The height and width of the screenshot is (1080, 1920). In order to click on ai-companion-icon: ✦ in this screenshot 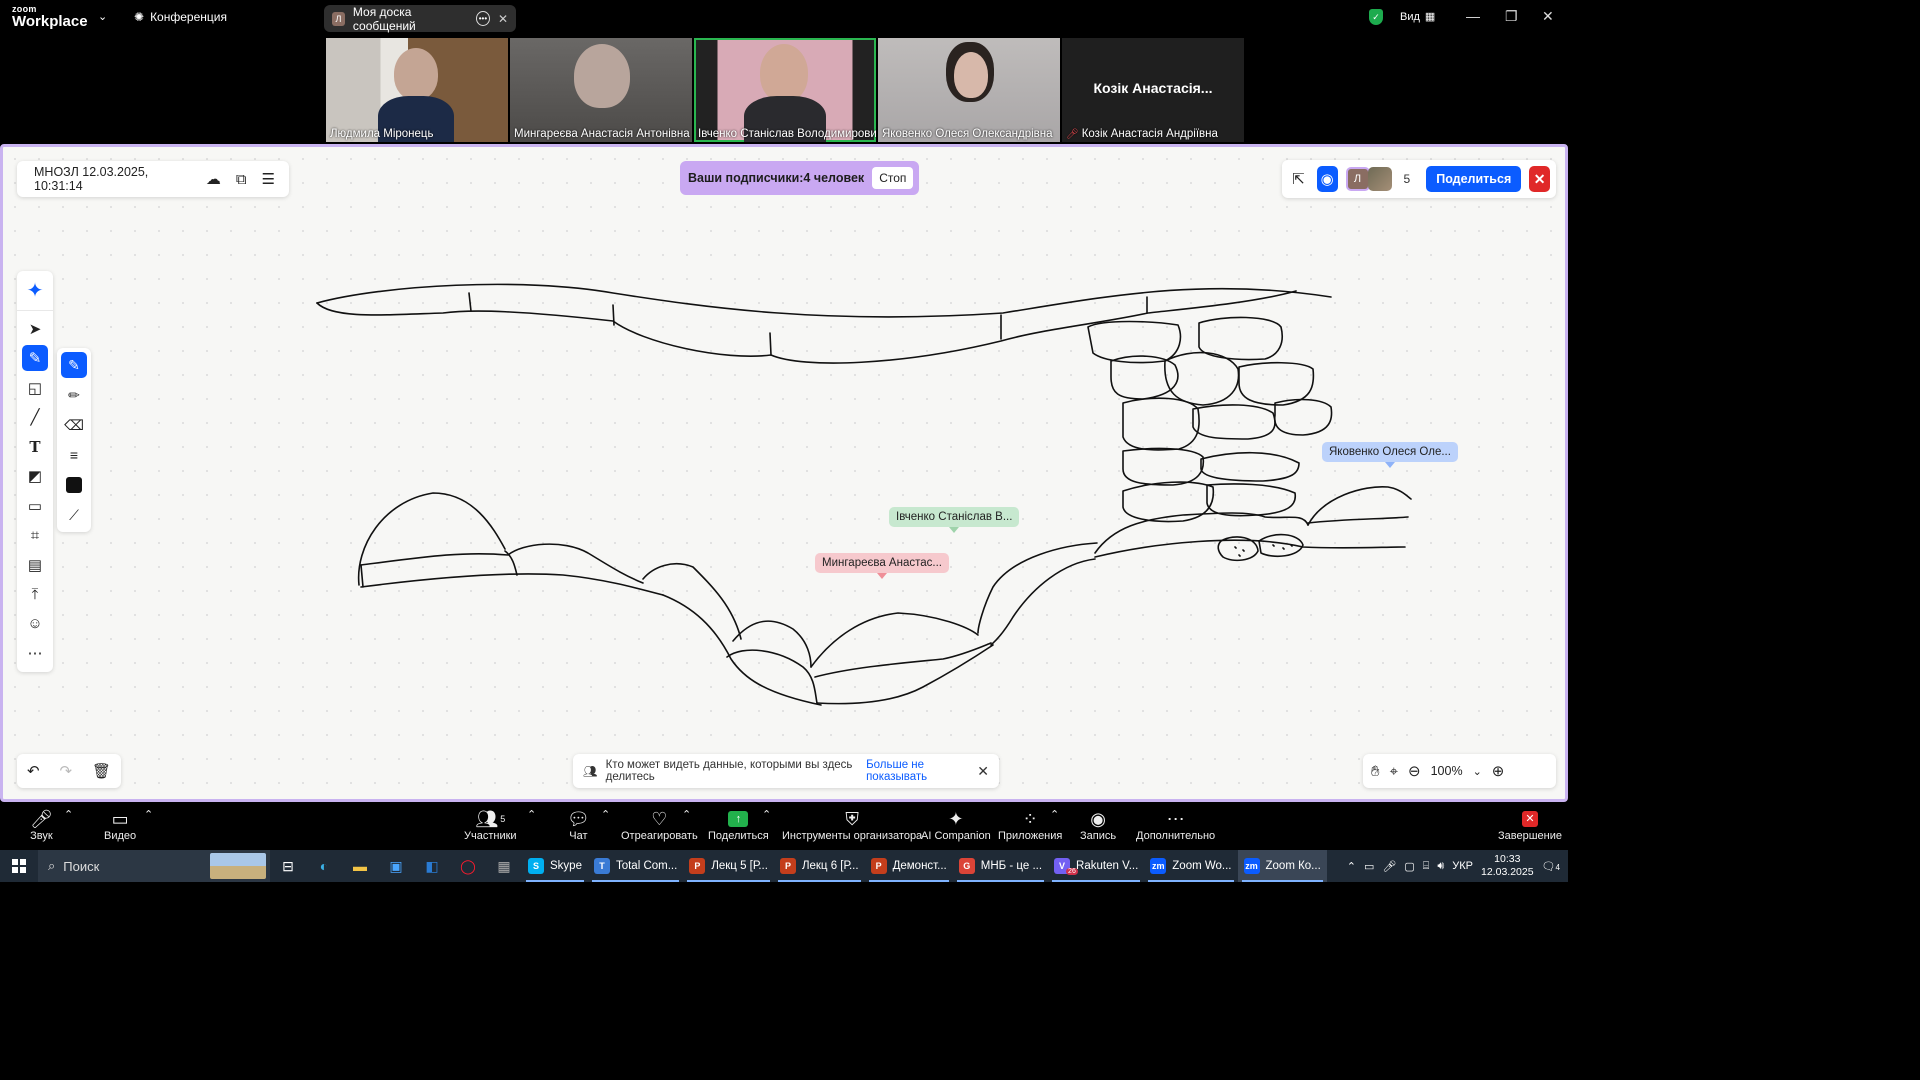, I will do `click(35, 291)`.